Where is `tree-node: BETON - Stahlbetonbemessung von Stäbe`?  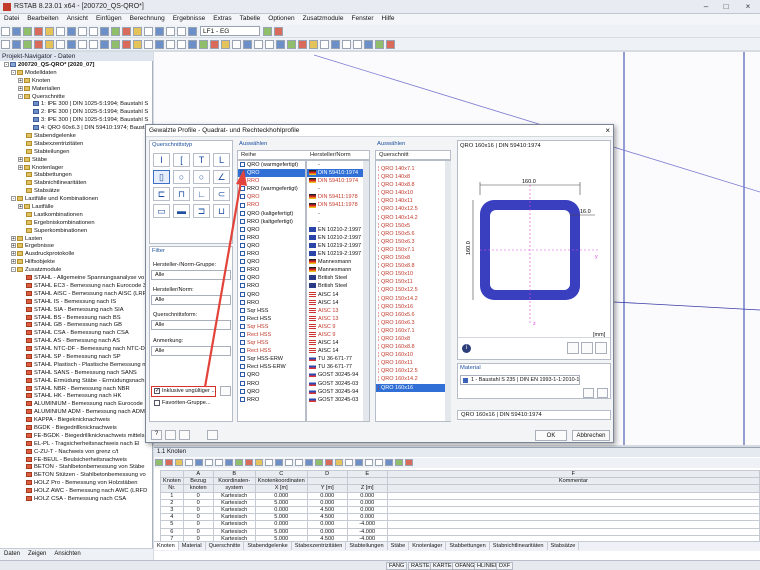 tree-node: BETON - Stahlbetonbemessung von Stäbe is located at coordinates (76, 468).